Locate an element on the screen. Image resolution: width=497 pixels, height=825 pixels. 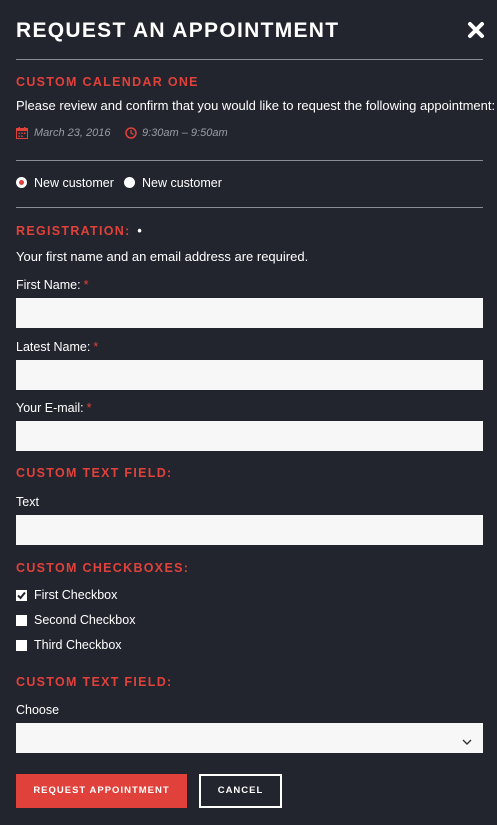
appointment-date: March 23, 2016 is located at coordinates (72, 133).